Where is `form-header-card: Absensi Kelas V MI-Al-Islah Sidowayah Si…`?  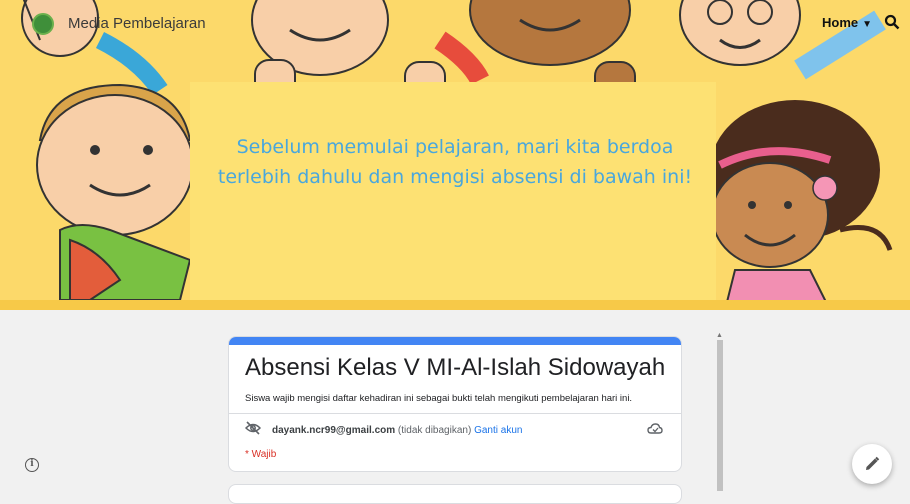
form-header-card: Absensi Kelas V MI-Al-Islah Sidowayah Si… is located at coordinates (455, 404).